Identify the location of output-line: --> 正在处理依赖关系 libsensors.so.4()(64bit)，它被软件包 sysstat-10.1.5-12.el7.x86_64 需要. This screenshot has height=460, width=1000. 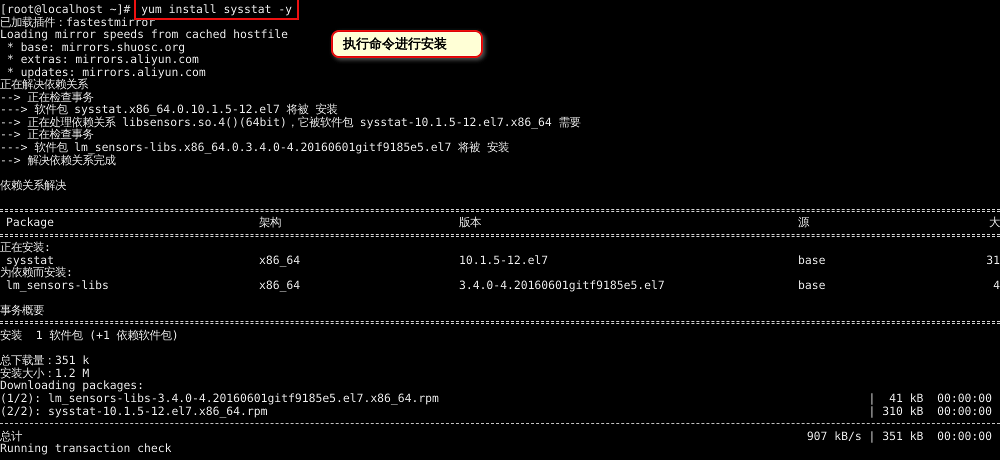
(290, 121).